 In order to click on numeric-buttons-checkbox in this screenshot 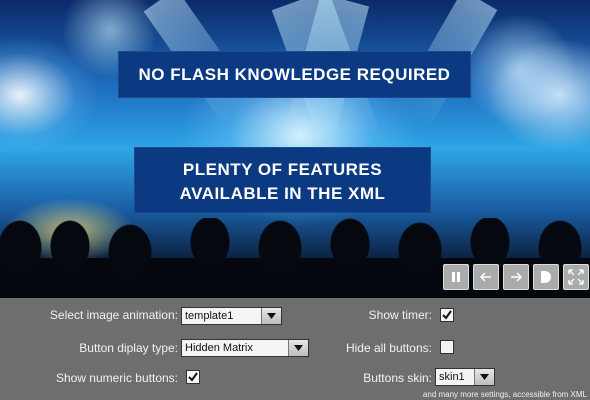, I will do `click(193, 377)`.